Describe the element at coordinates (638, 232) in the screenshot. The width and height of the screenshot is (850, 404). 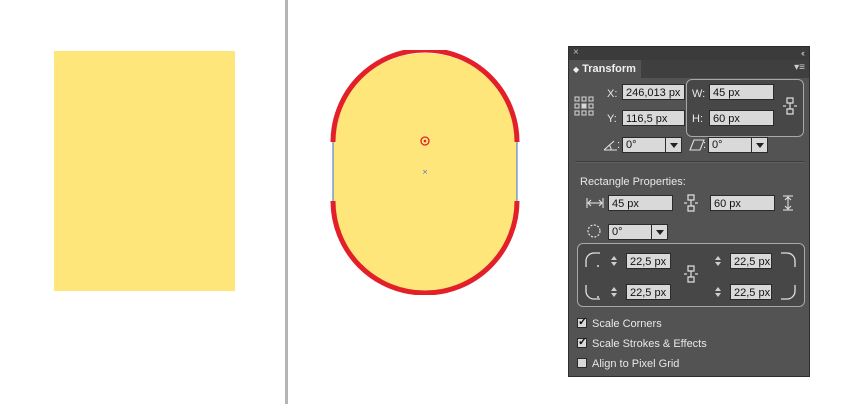
I see `rect-rotation-select: 0°` at that location.